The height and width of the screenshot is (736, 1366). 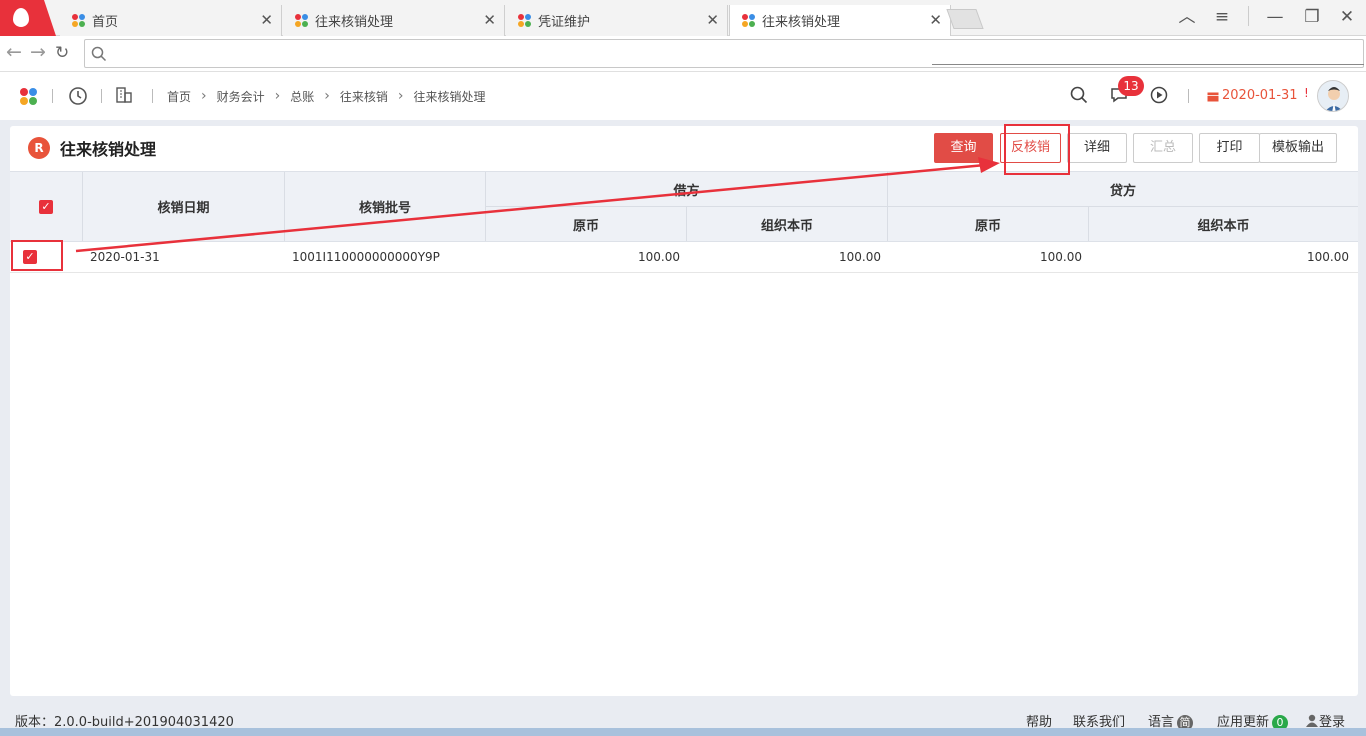 What do you see at coordinates (184, 206) in the screenshot?
I see `header-date: 核销日期` at bounding box center [184, 206].